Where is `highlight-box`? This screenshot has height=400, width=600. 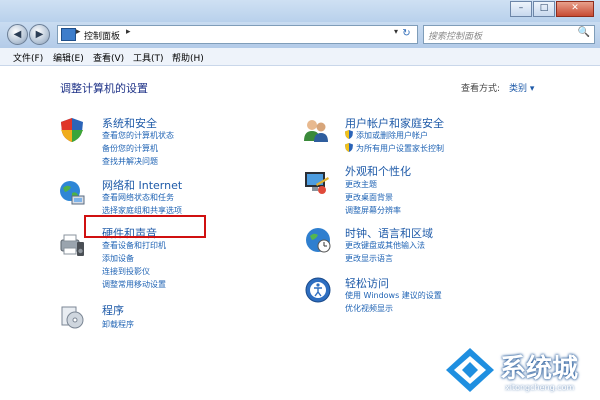
highlight-box is located at coordinates (145, 226).